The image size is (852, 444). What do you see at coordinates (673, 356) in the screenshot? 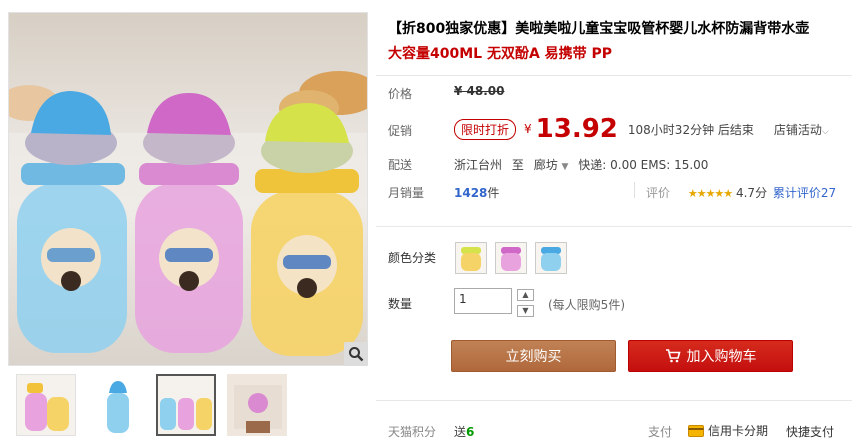
I see `cart-icon` at bounding box center [673, 356].